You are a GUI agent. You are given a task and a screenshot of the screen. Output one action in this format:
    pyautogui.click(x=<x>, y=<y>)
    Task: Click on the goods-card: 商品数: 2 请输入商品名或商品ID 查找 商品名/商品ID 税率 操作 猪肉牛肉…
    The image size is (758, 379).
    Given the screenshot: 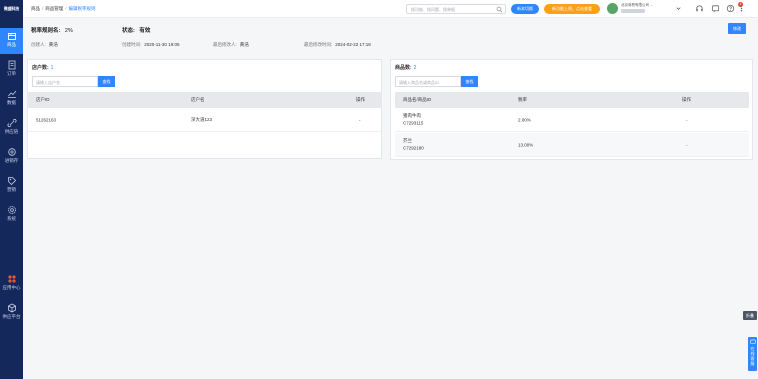 What is the action you would take?
    pyautogui.click(x=571, y=109)
    